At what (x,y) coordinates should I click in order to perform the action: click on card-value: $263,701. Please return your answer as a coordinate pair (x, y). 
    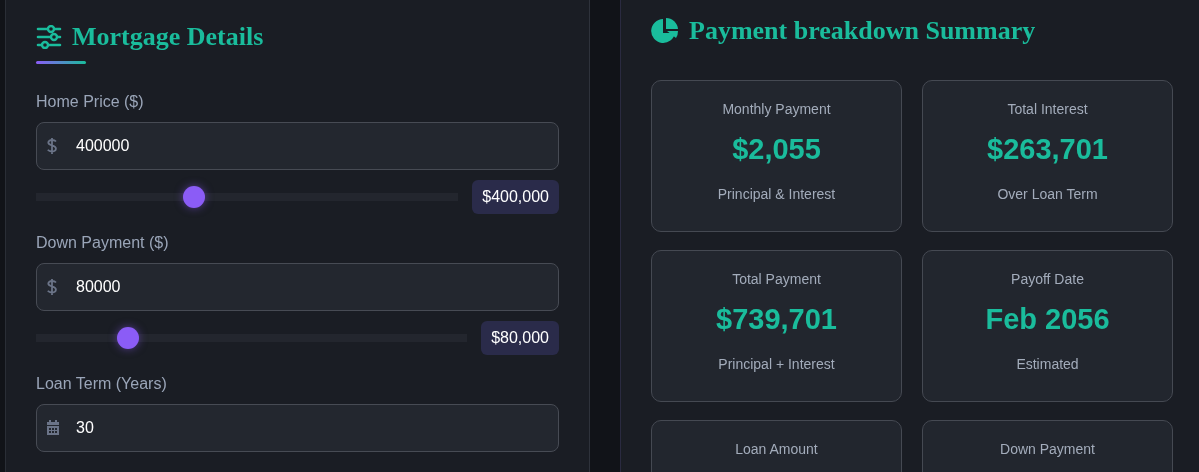
    Looking at the image, I should click on (1047, 149).